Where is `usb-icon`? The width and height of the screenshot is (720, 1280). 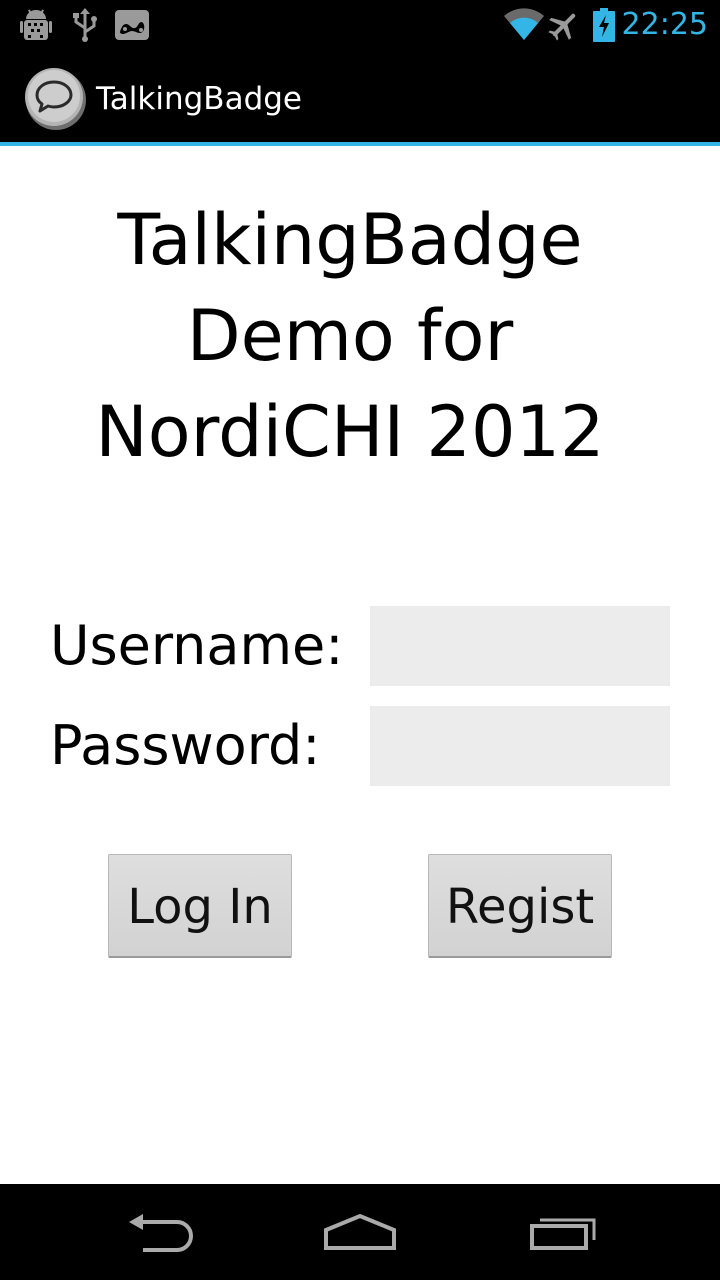
usb-icon is located at coordinates (85, 25).